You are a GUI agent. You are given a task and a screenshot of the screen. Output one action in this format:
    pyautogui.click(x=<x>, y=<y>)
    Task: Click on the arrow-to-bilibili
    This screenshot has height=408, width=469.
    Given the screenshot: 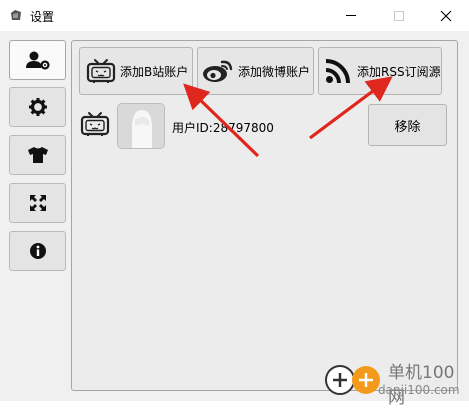 What is the action you would take?
    pyautogui.click(x=221, y=120)
    